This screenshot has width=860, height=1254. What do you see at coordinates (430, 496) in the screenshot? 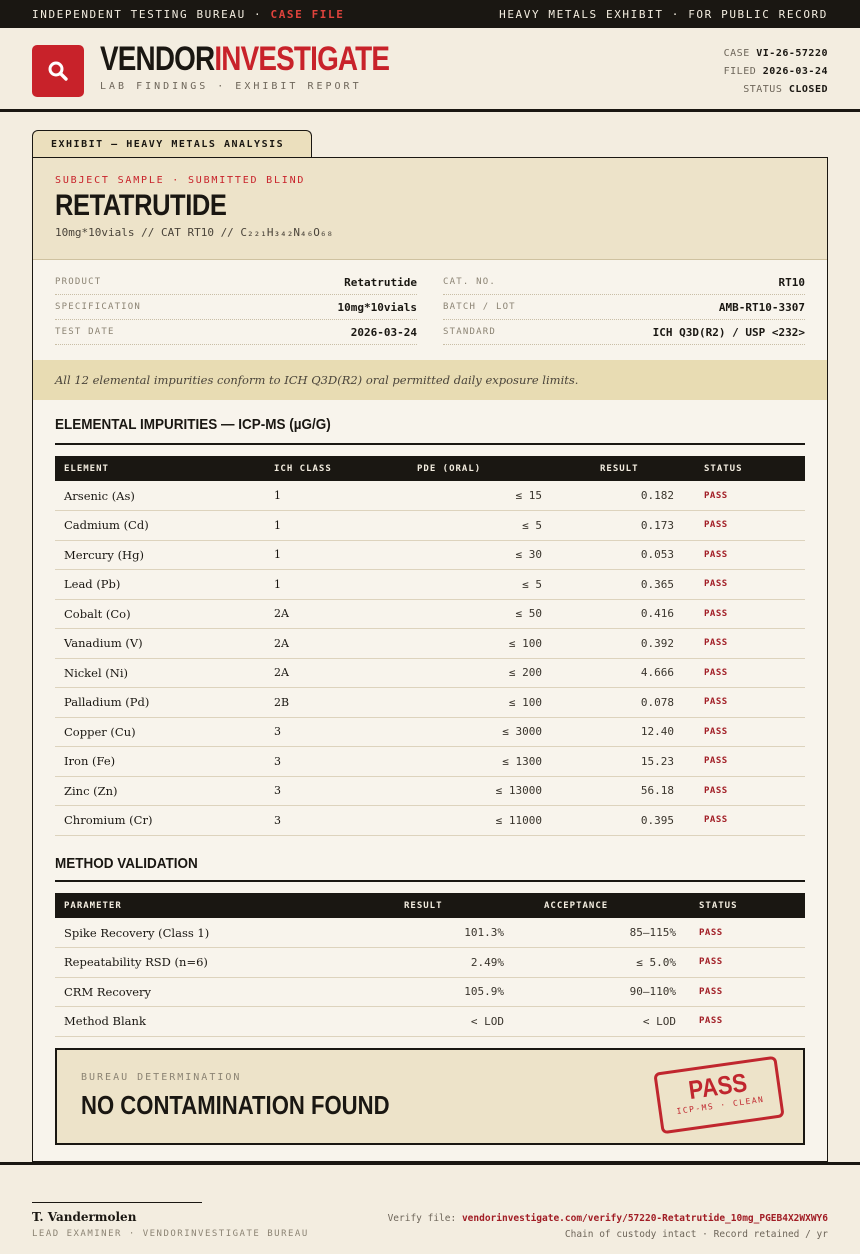
I see `table-row: Arsenic (As) 1 ≤ 15 0.182 PASS` at bounding box center [430, 496].